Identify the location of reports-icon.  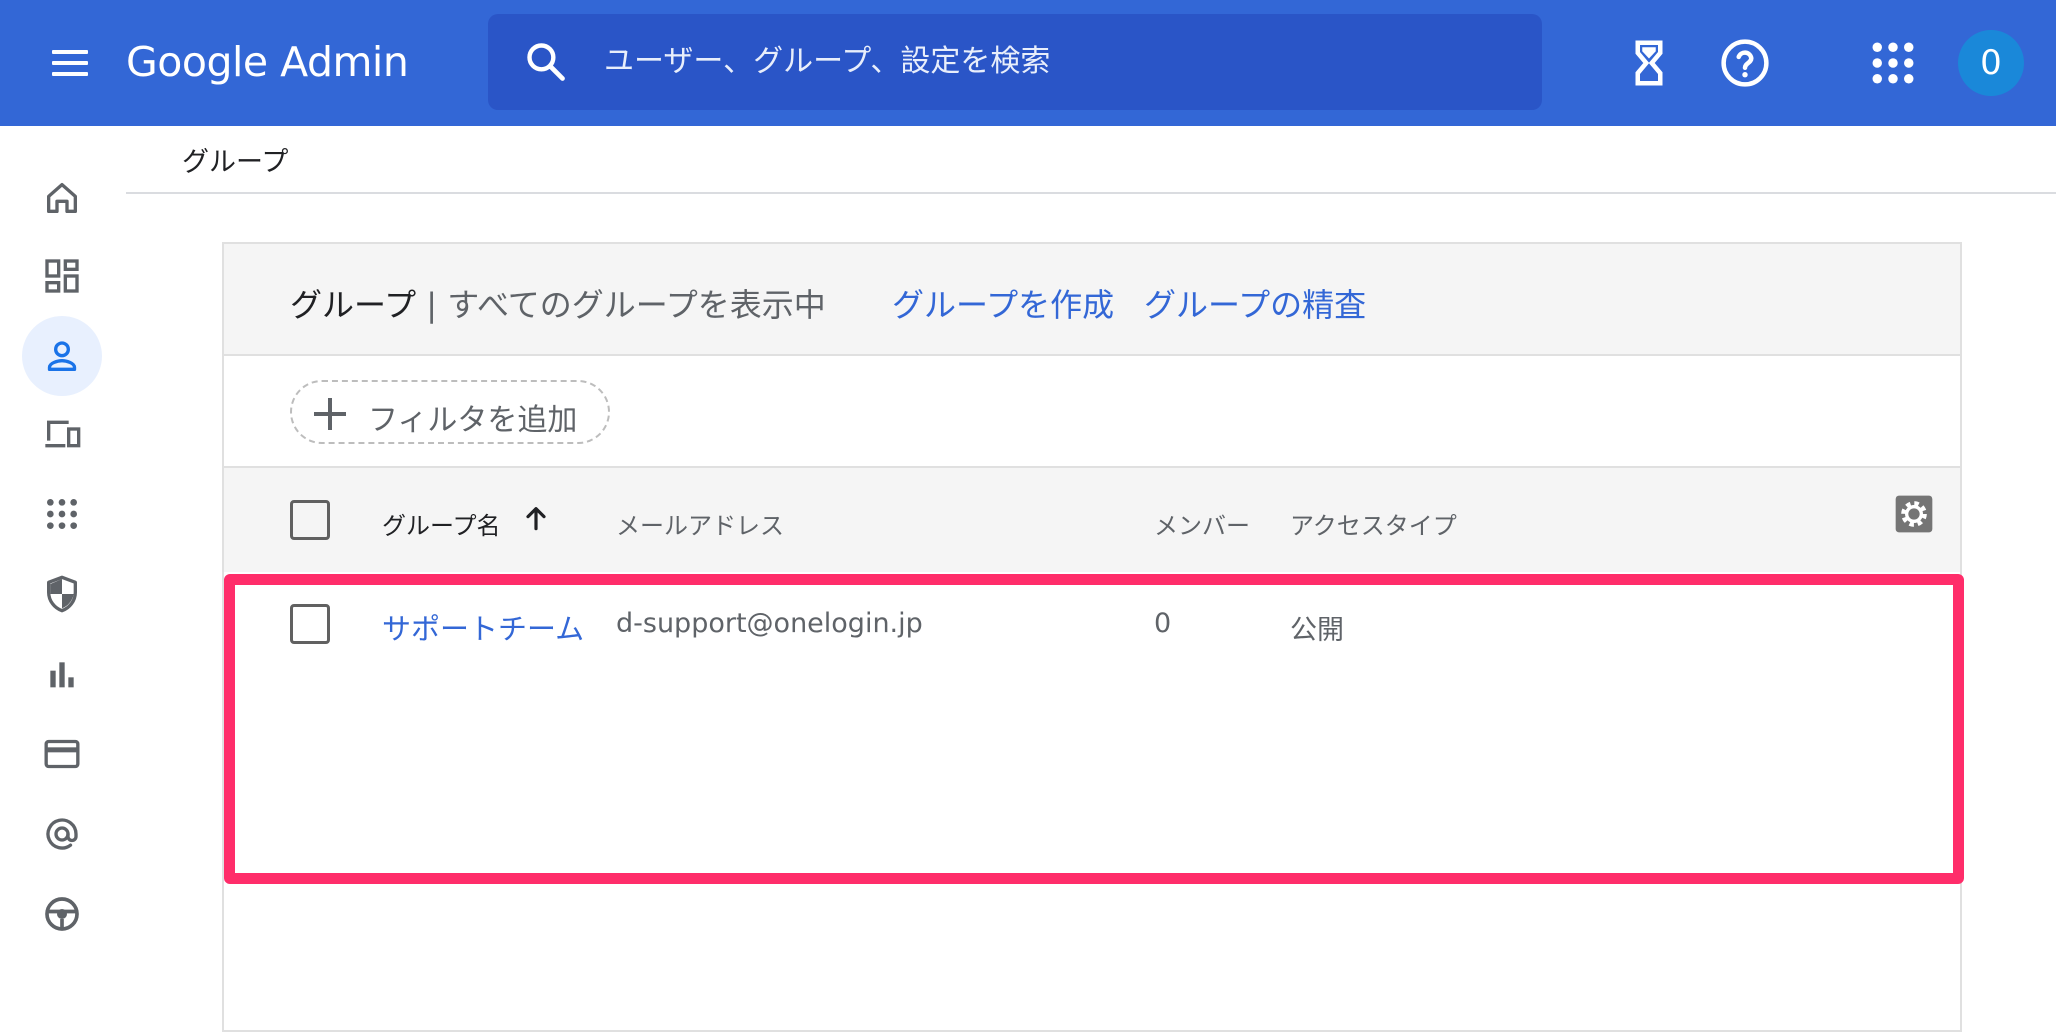
(62, 675).